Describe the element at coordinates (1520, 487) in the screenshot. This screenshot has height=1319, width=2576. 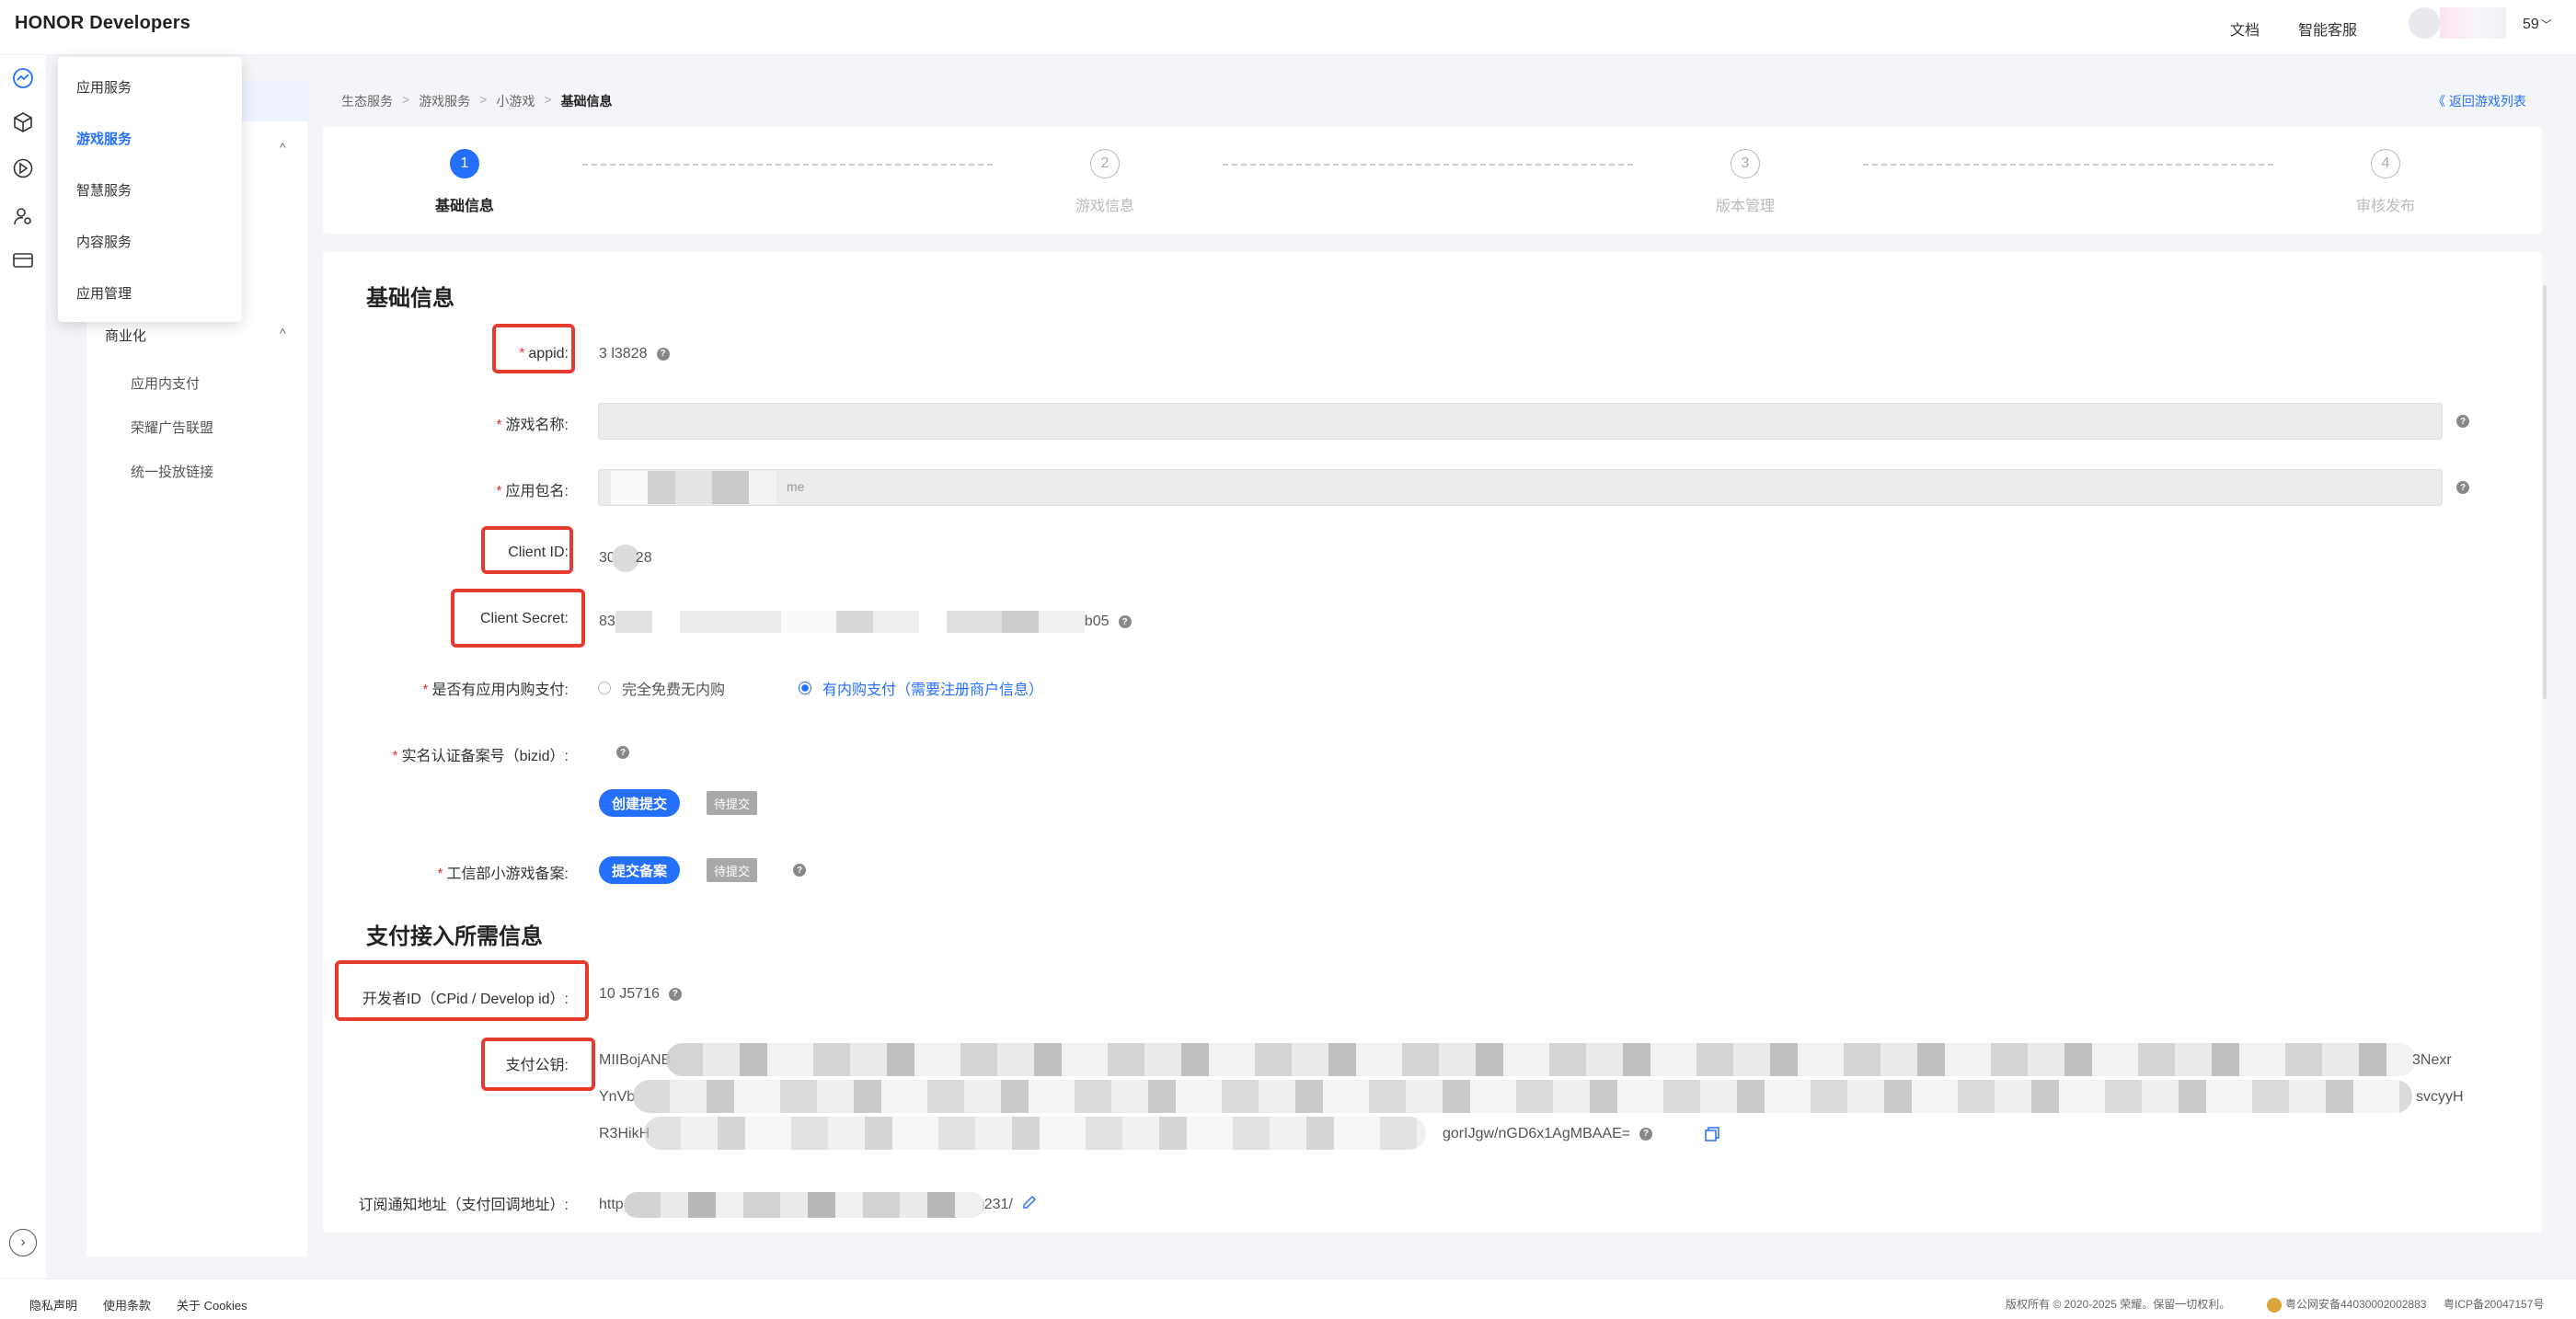
I see `package-name-input: me` at that location.